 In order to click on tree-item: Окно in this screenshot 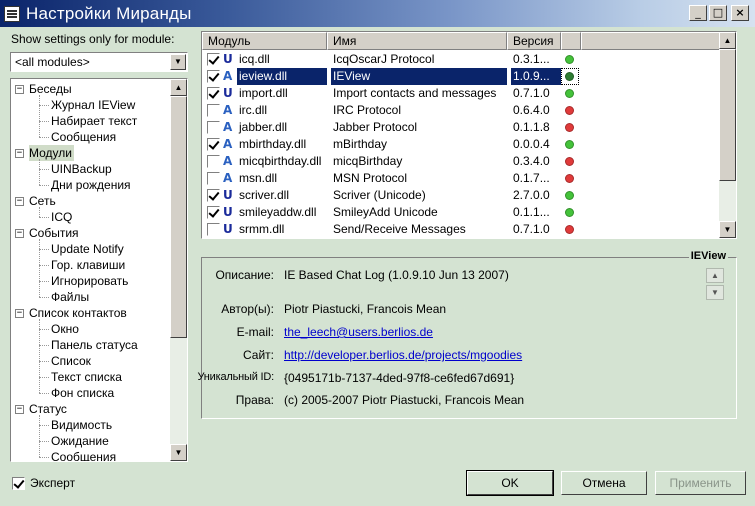, I will do `click(66, 329)`.